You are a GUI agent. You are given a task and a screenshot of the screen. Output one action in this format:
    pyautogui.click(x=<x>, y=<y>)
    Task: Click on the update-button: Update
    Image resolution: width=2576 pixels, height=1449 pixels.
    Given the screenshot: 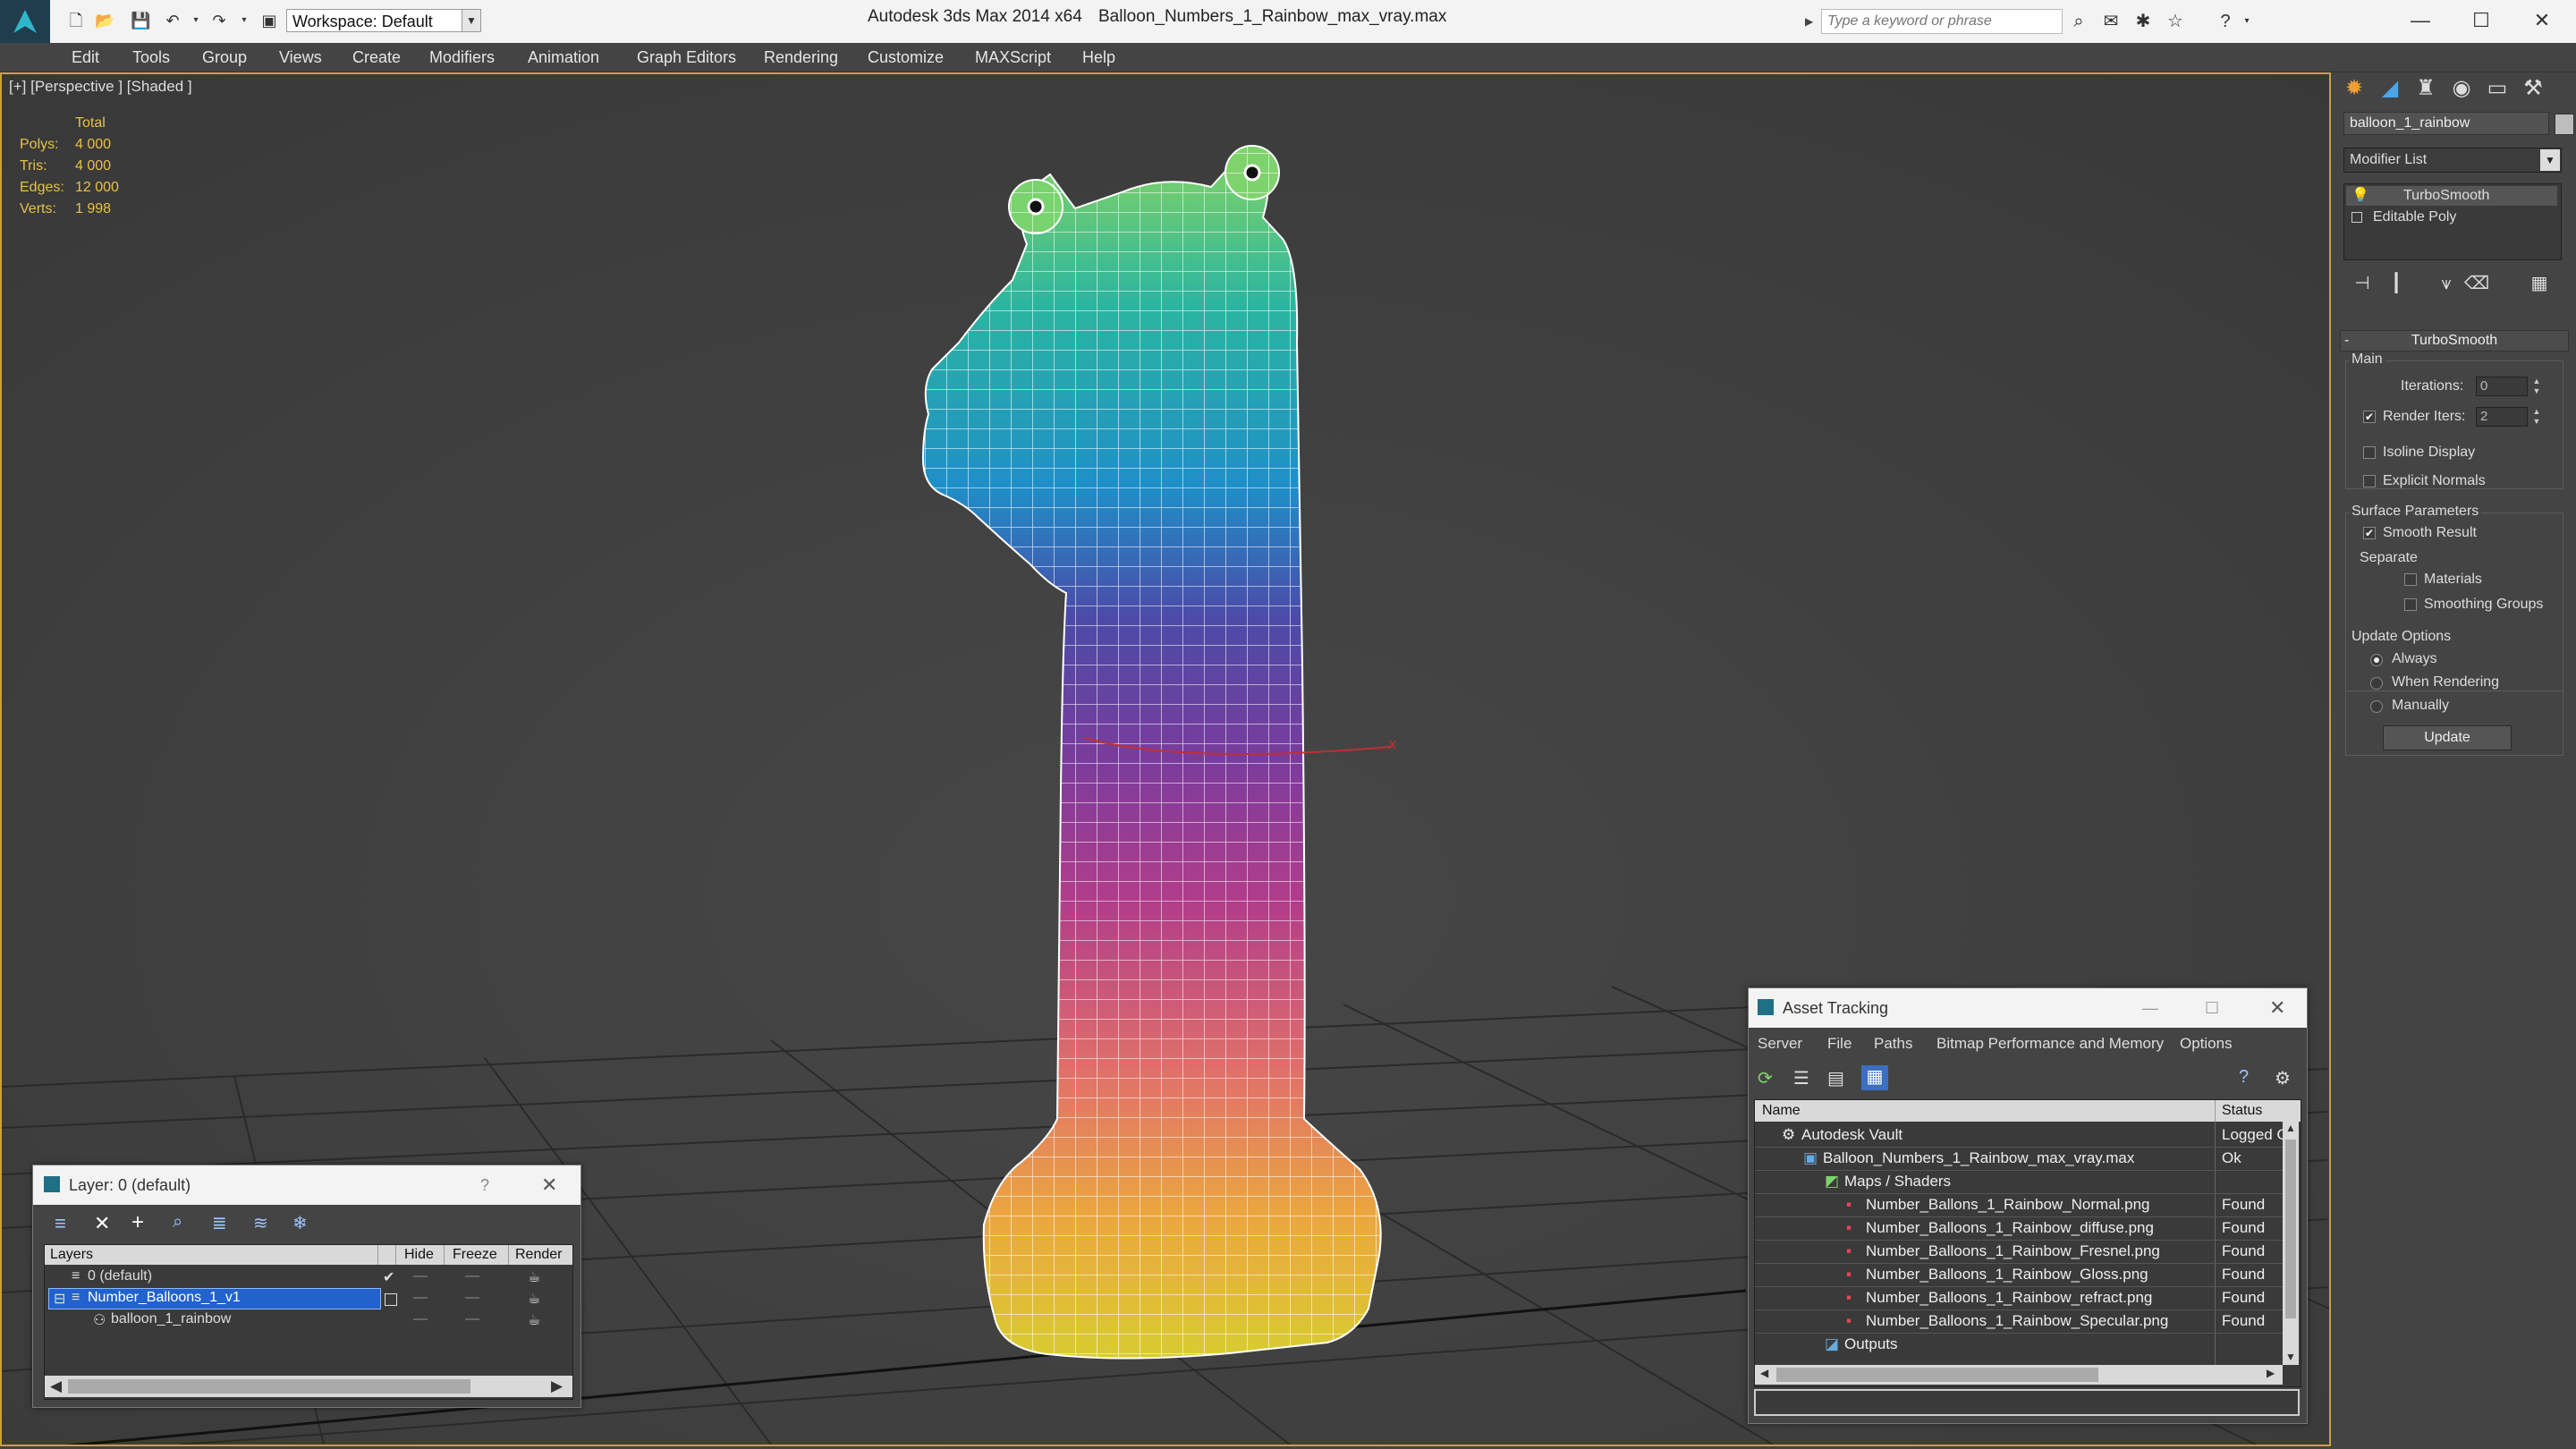 What is the action you would take?
    pyautogui.click(x=2447, y=737)
    